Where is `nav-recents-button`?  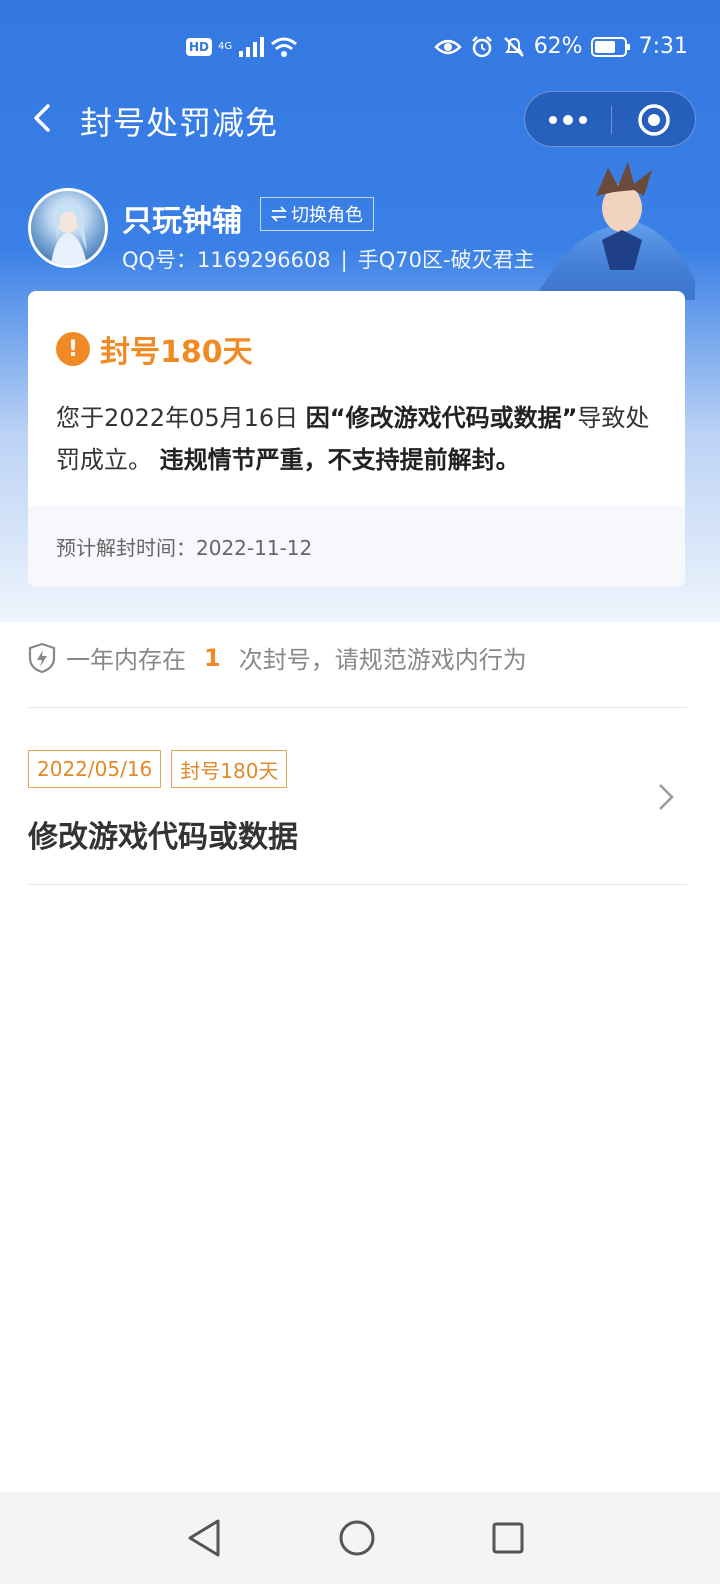
nav-recents-button is located at coordinates (508, 1538).